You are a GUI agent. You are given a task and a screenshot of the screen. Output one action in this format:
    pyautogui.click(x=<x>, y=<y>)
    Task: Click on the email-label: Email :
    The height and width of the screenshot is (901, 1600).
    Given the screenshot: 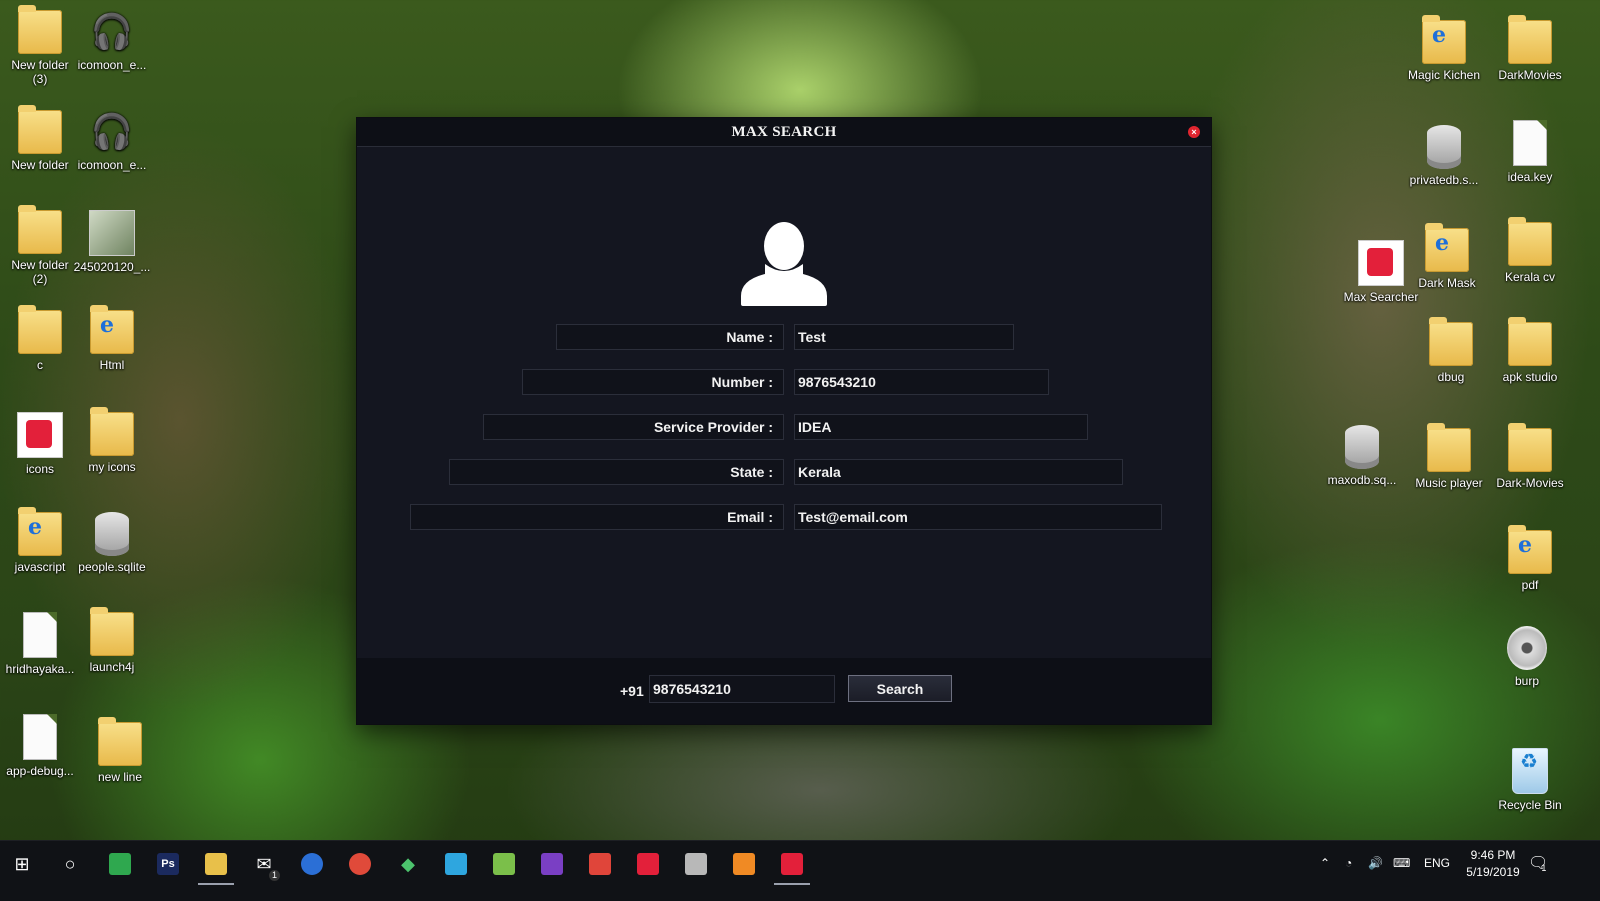 What is the action you would take?
    pyautogui.click(x=597, y=517)
    